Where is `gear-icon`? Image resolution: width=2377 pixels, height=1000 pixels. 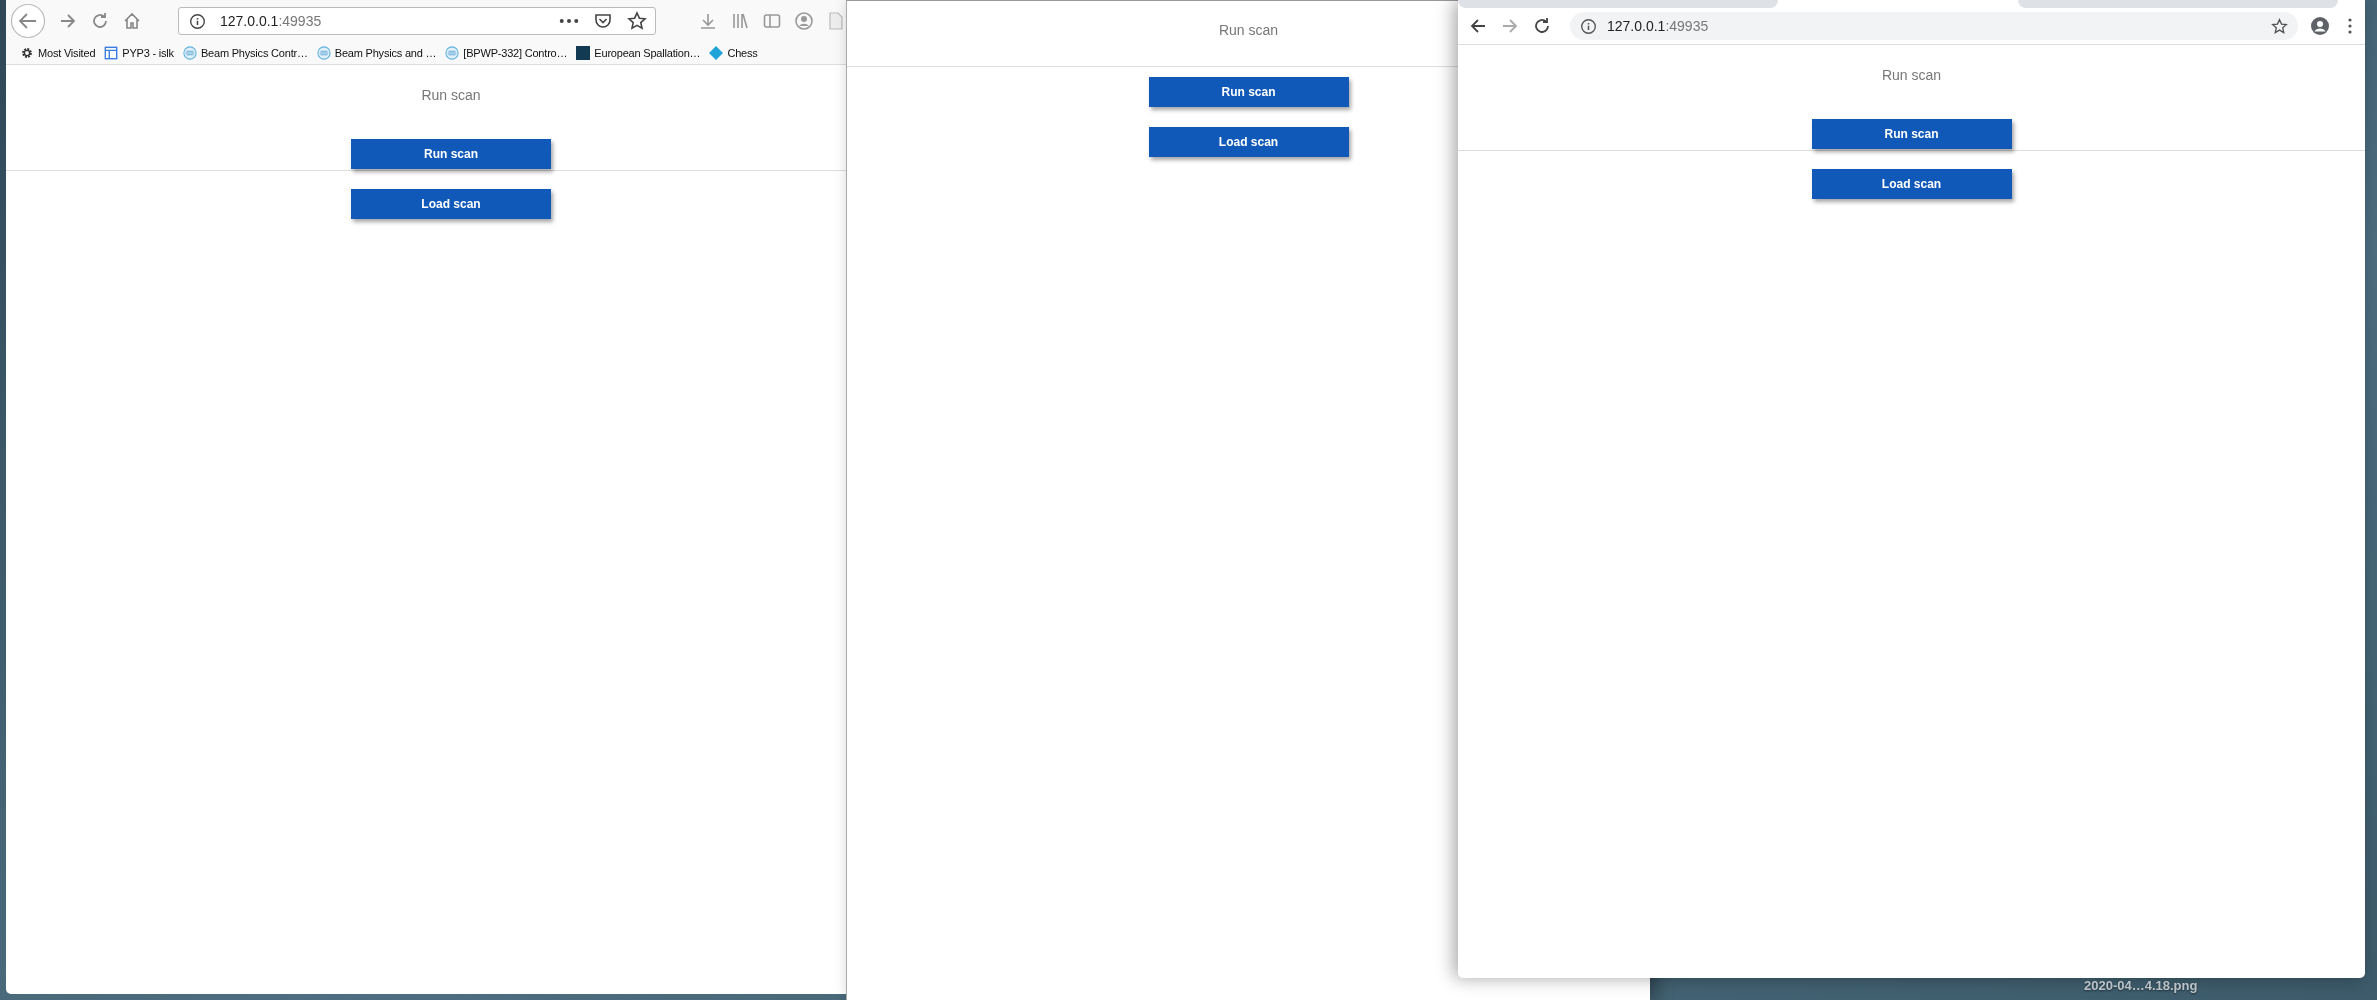 gear-icon is located at coordinates (27, 53).